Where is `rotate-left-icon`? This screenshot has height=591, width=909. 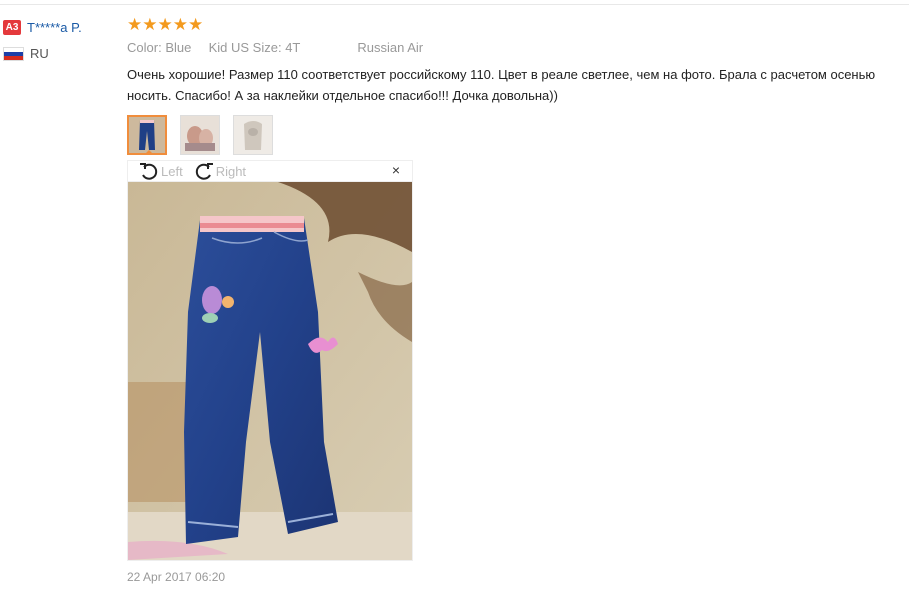 rotate-left-icon is located at coordinates (149, 171).